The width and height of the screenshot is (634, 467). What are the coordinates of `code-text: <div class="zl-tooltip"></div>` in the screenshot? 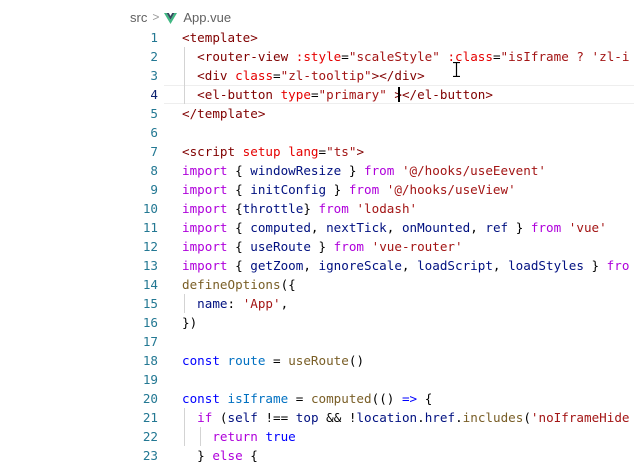 It's located at (303, 75).